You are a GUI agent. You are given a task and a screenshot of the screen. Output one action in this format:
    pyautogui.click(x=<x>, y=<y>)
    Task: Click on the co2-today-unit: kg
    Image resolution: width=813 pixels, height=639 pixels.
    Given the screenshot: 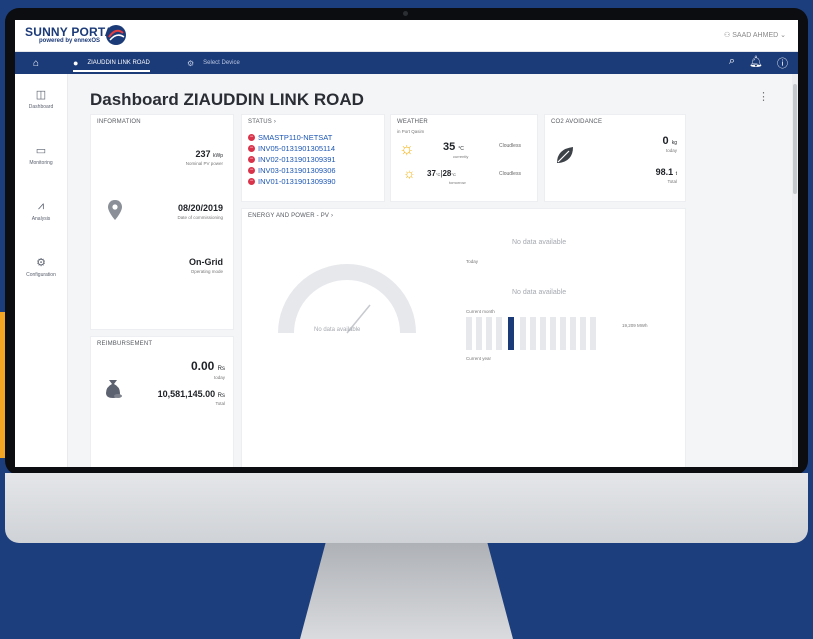 What is the action you would take?
    pyautogui.click(x=674, y=143)
    